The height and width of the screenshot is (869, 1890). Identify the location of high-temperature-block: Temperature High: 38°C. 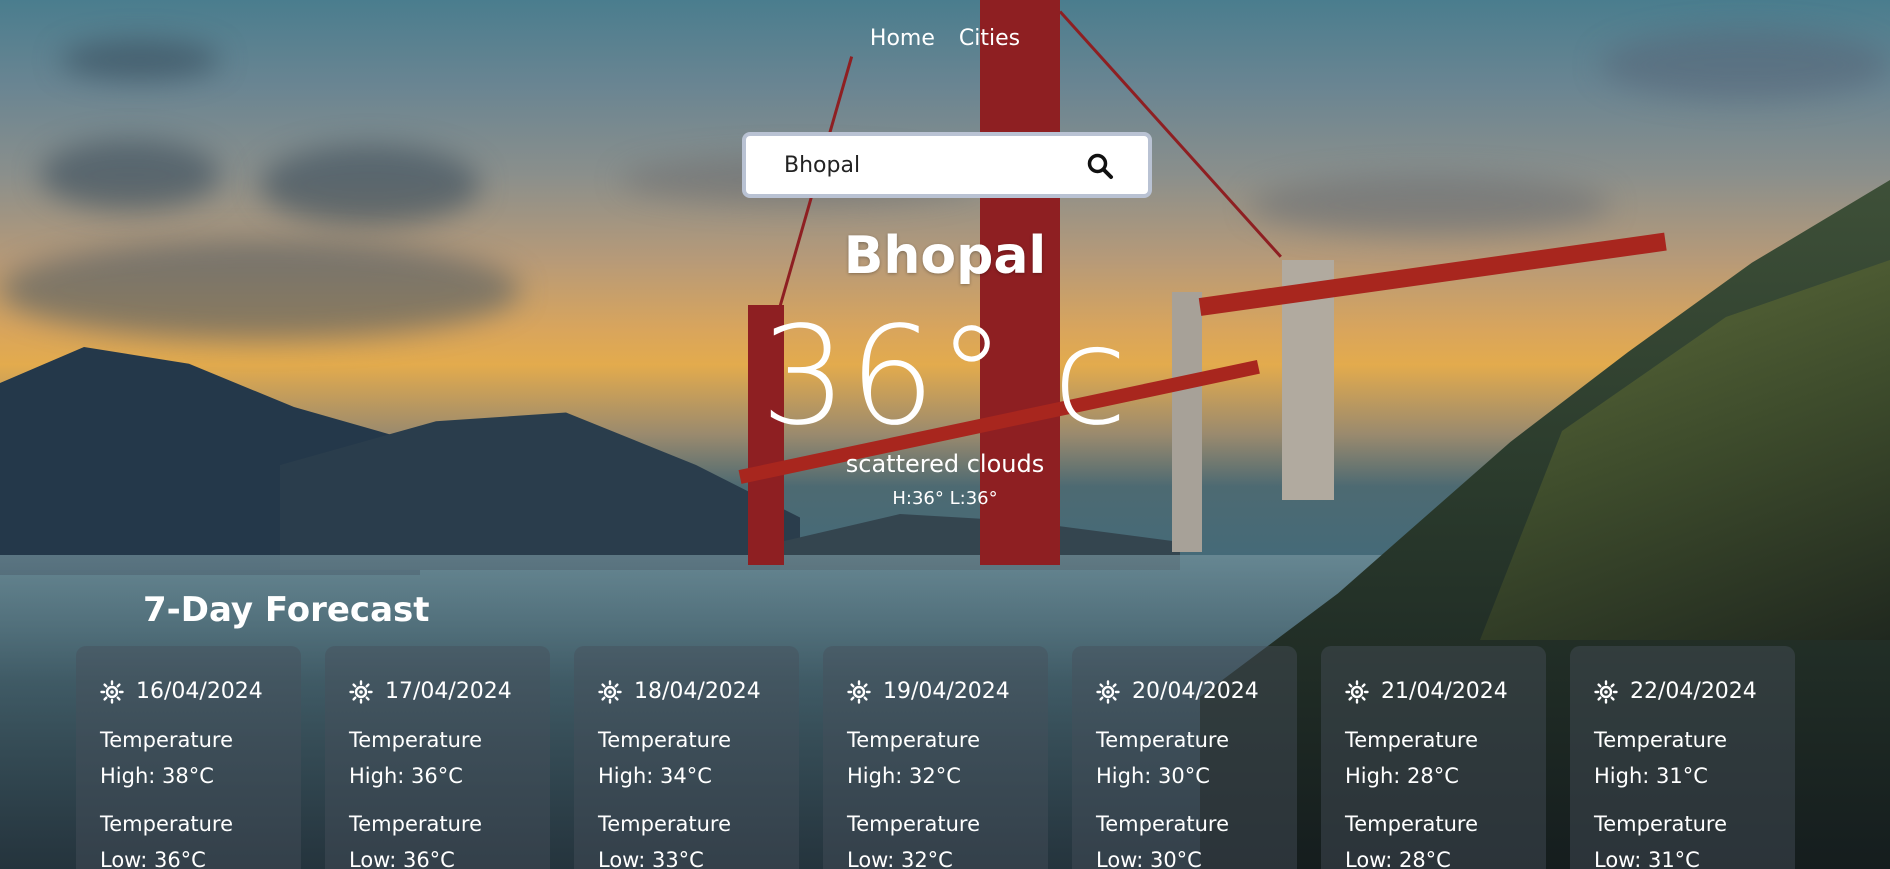
(188, 758).